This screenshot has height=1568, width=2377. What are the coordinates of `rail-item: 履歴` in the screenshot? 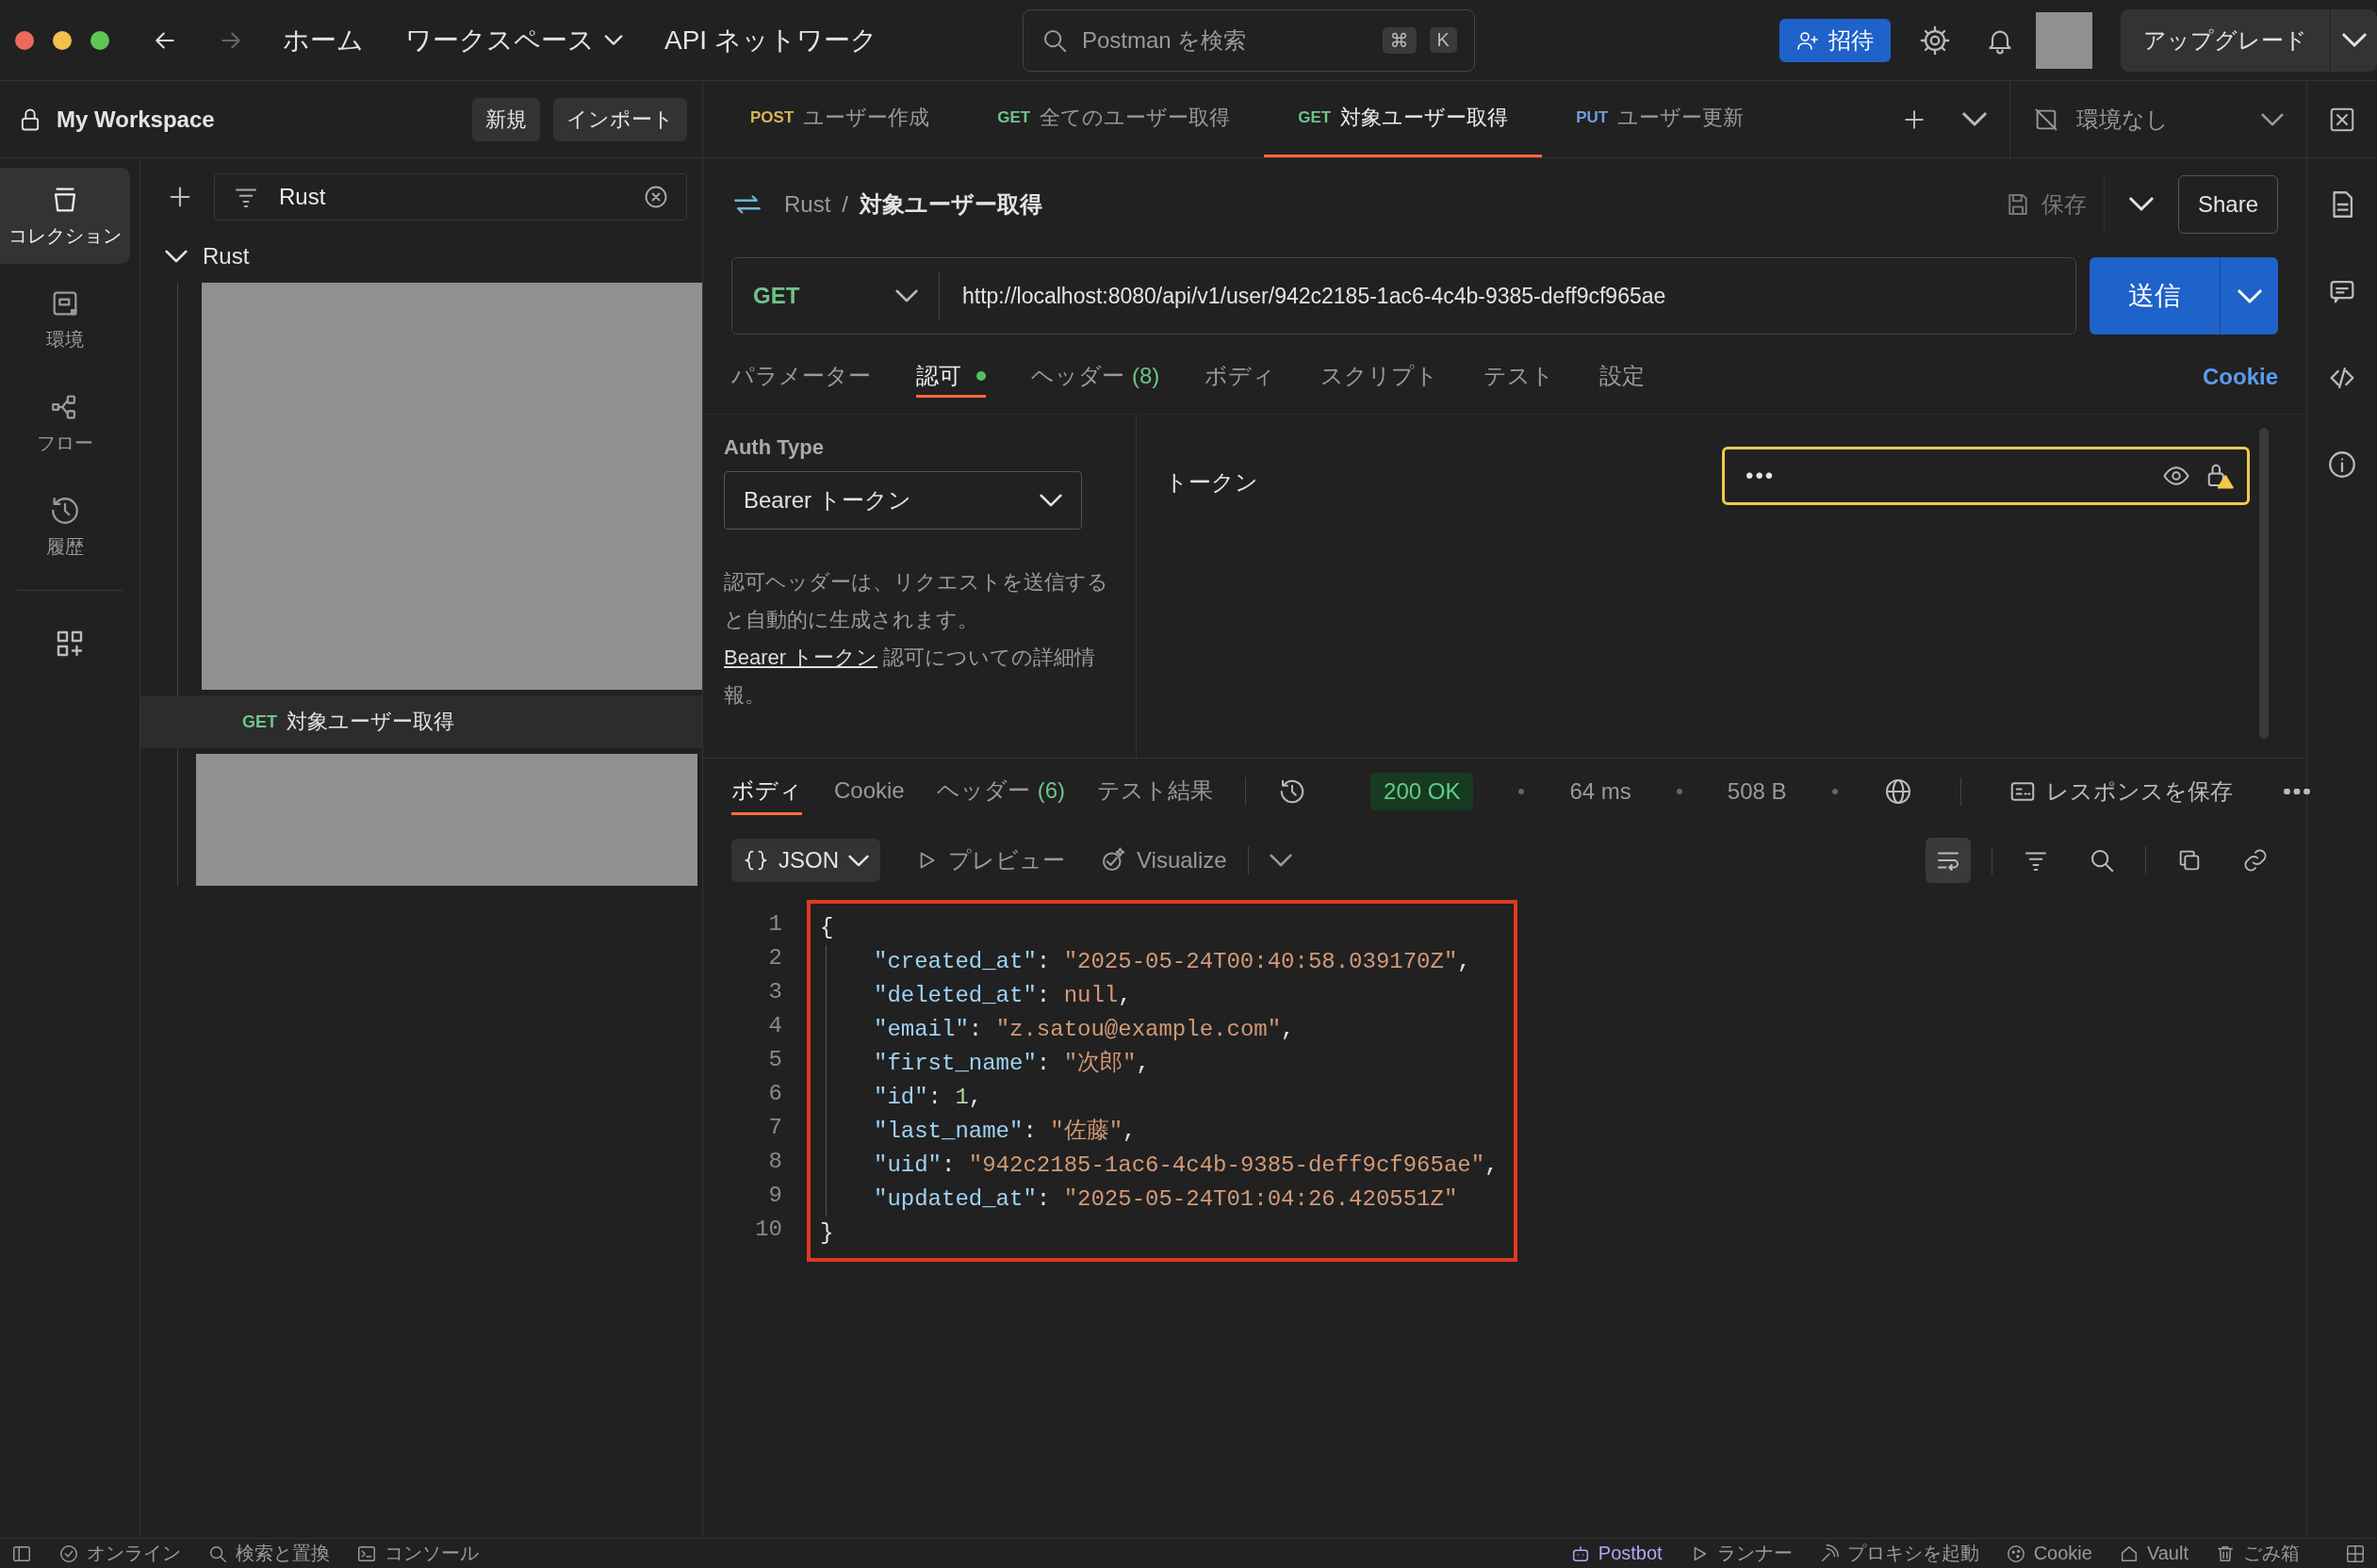 It's located at (65, 527).